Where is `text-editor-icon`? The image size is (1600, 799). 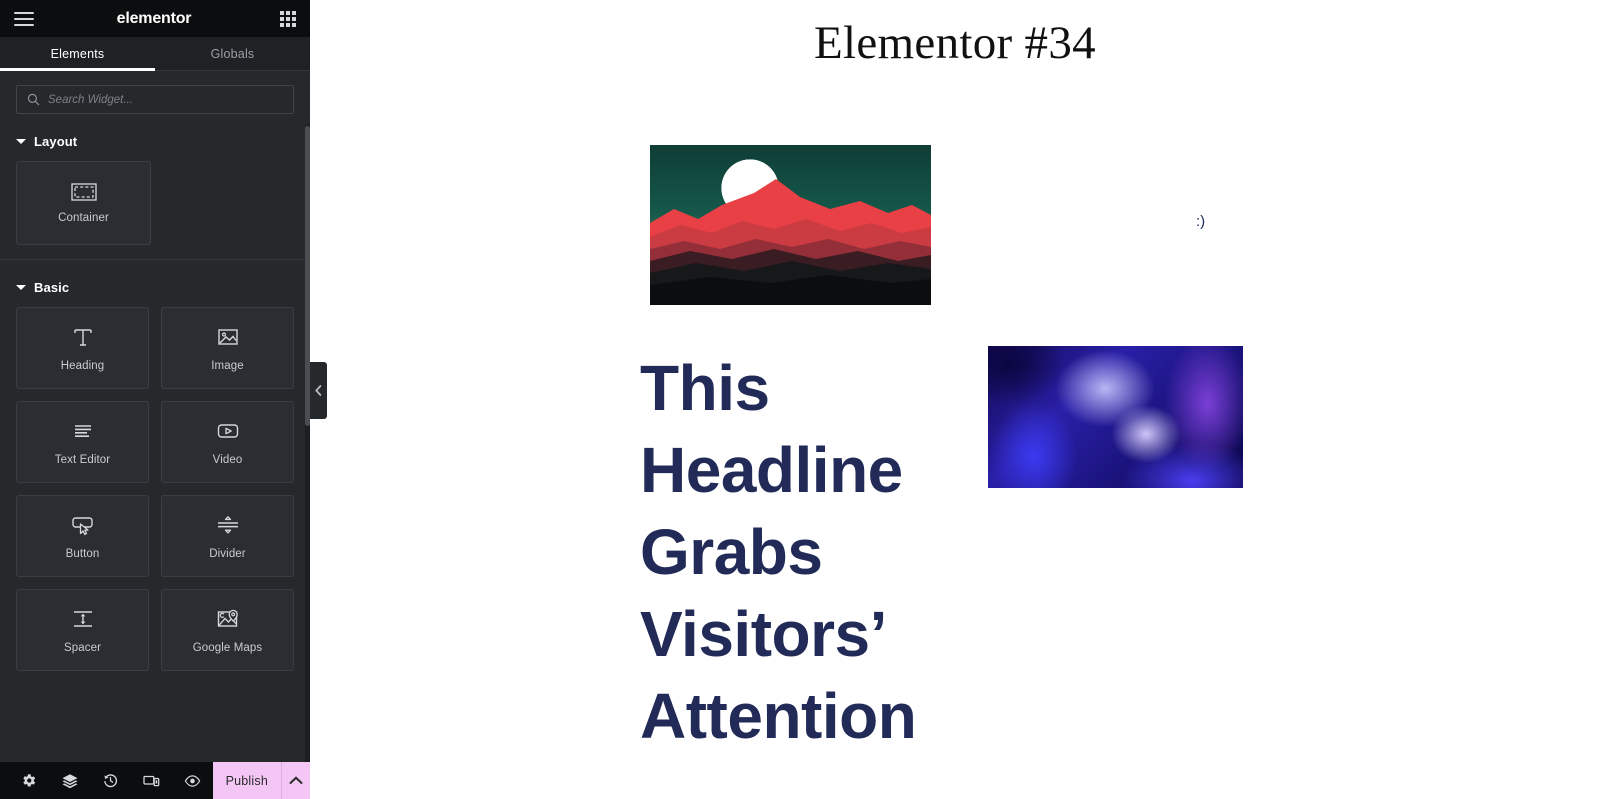 text-editor-icon is located at coordinates (82, 430).